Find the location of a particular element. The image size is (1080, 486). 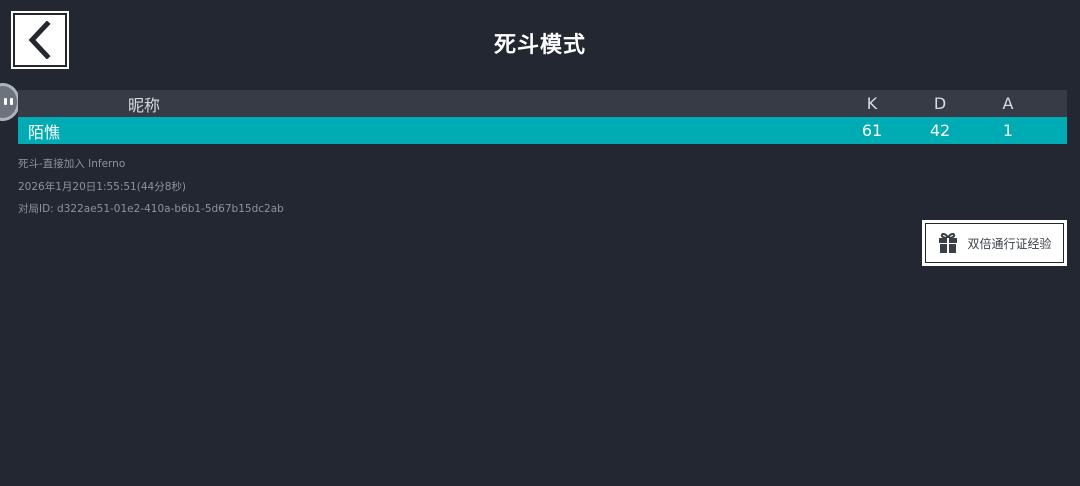

scoreboard-table: 昵称 K D A 陌憔 61 42 1 is located at coordinates (542, 117).